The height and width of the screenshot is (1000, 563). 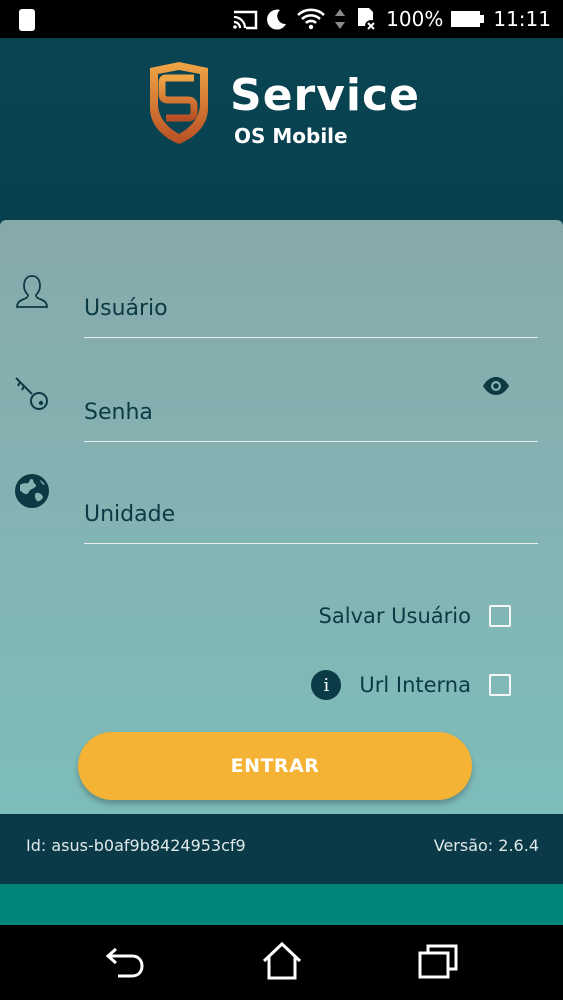 I want to click on data-arrows-icon, so click(x=340, y=19).